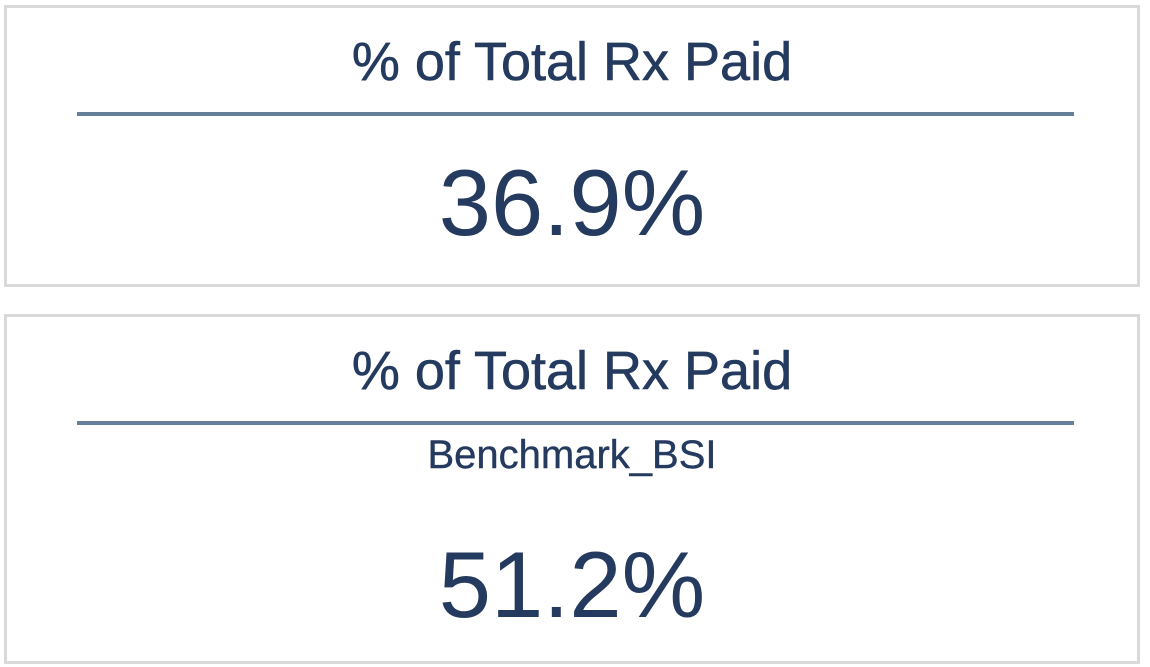  What do you see at coordinates (572, 584) in the screenshot?
I see `kpi-card-value: 51.2%` at bounding box center [572, 584].